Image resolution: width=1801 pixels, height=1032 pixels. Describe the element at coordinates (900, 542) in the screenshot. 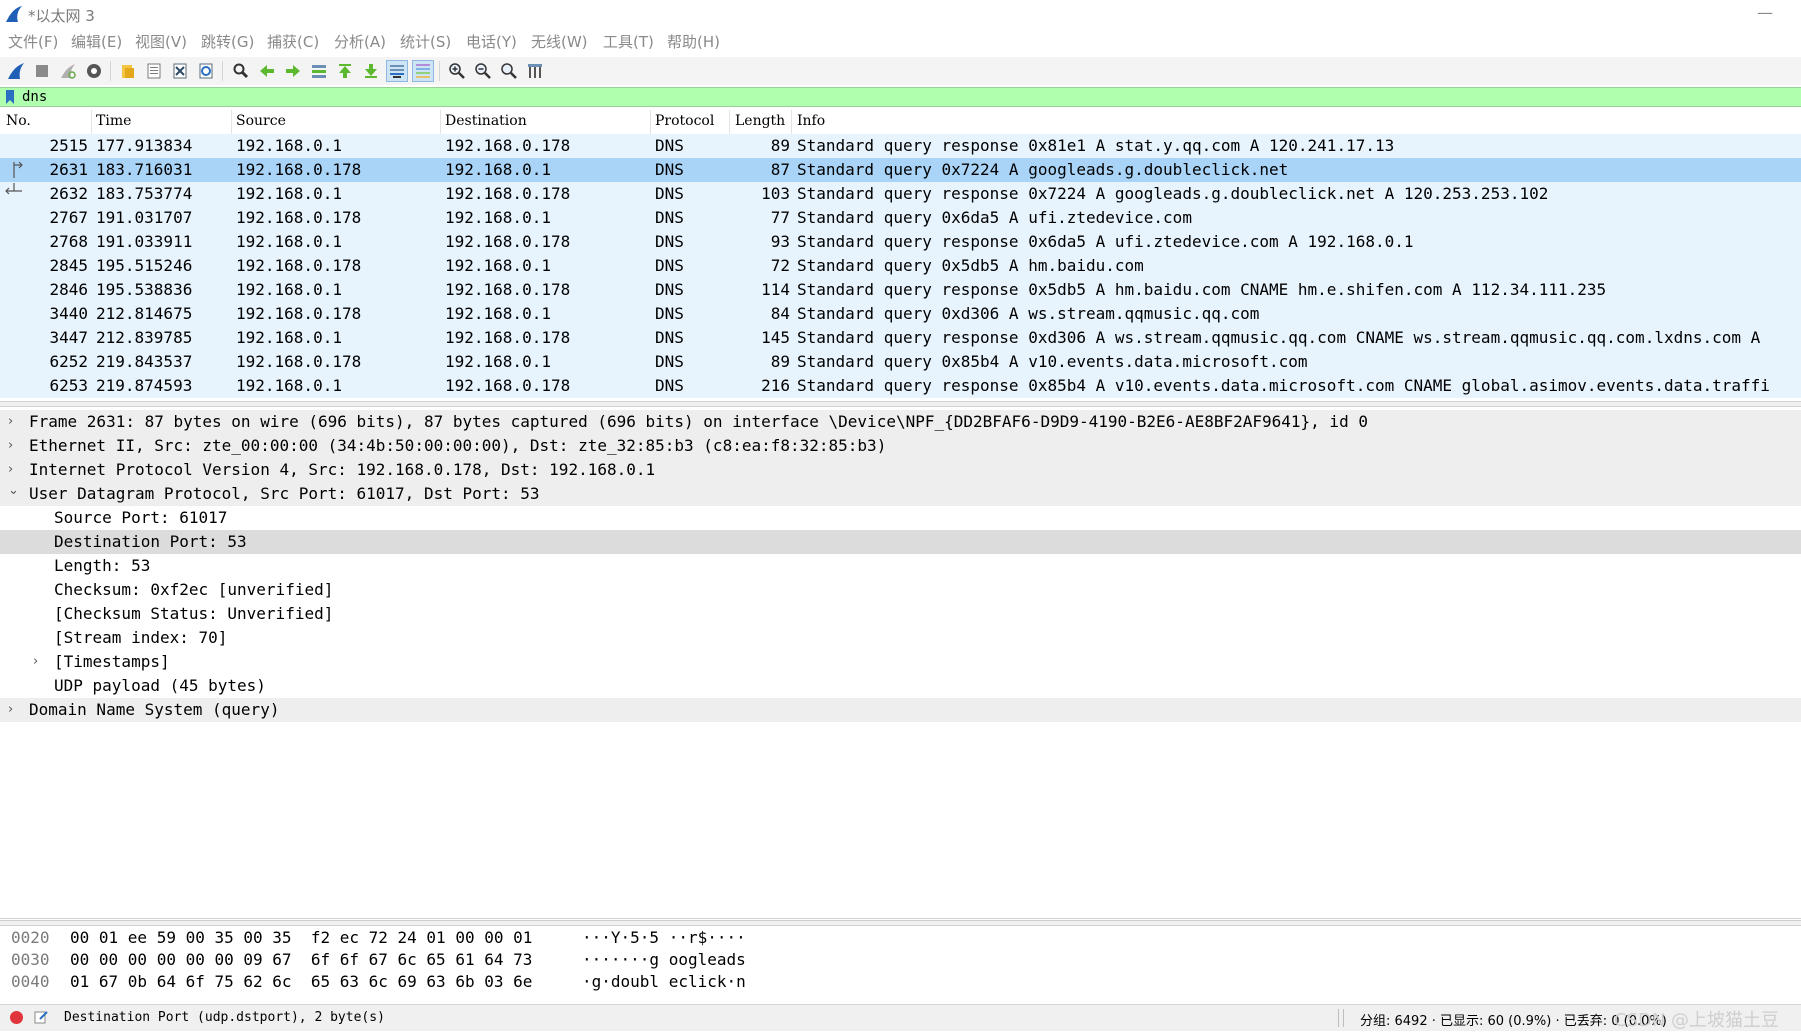

I see `tree-item-destination-port-selected: Destination Port: 53` at that location.